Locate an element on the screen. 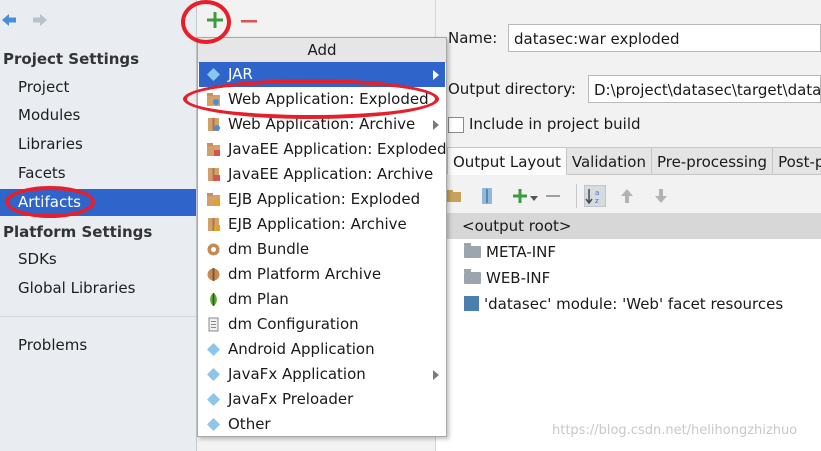  output-directory-field: D:\project\datasec\target\datas is located at coordinates (704, 89).